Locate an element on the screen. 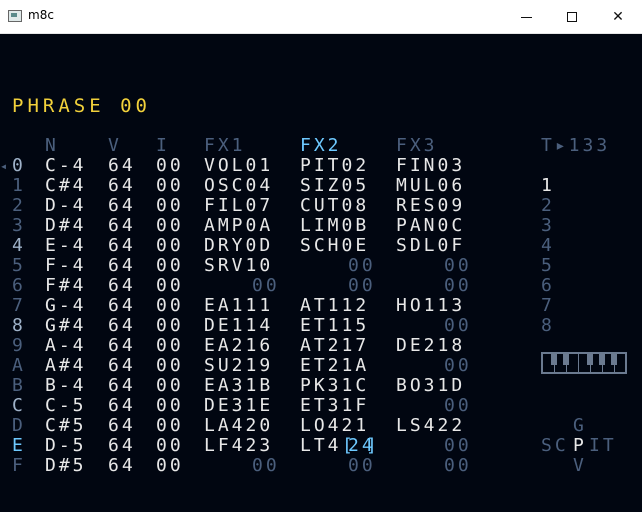 The image size is (642, 512). fx3-cell: MUL06 is located at coordinates (430, 186).